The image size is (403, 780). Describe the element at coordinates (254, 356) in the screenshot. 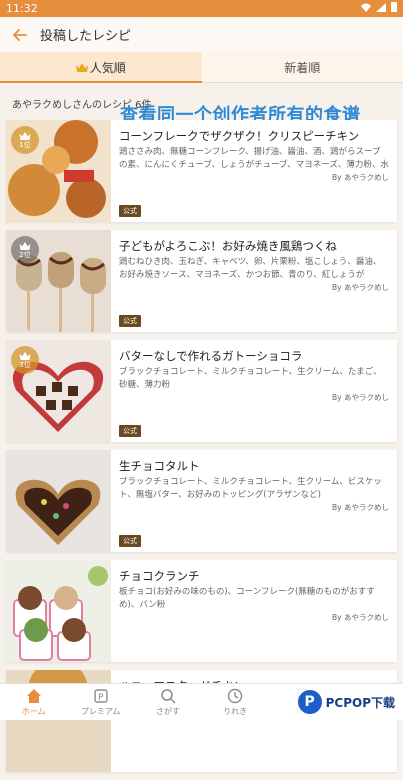

I see `recipe-title: バターなしで作れるガトーショコラ` at that location.